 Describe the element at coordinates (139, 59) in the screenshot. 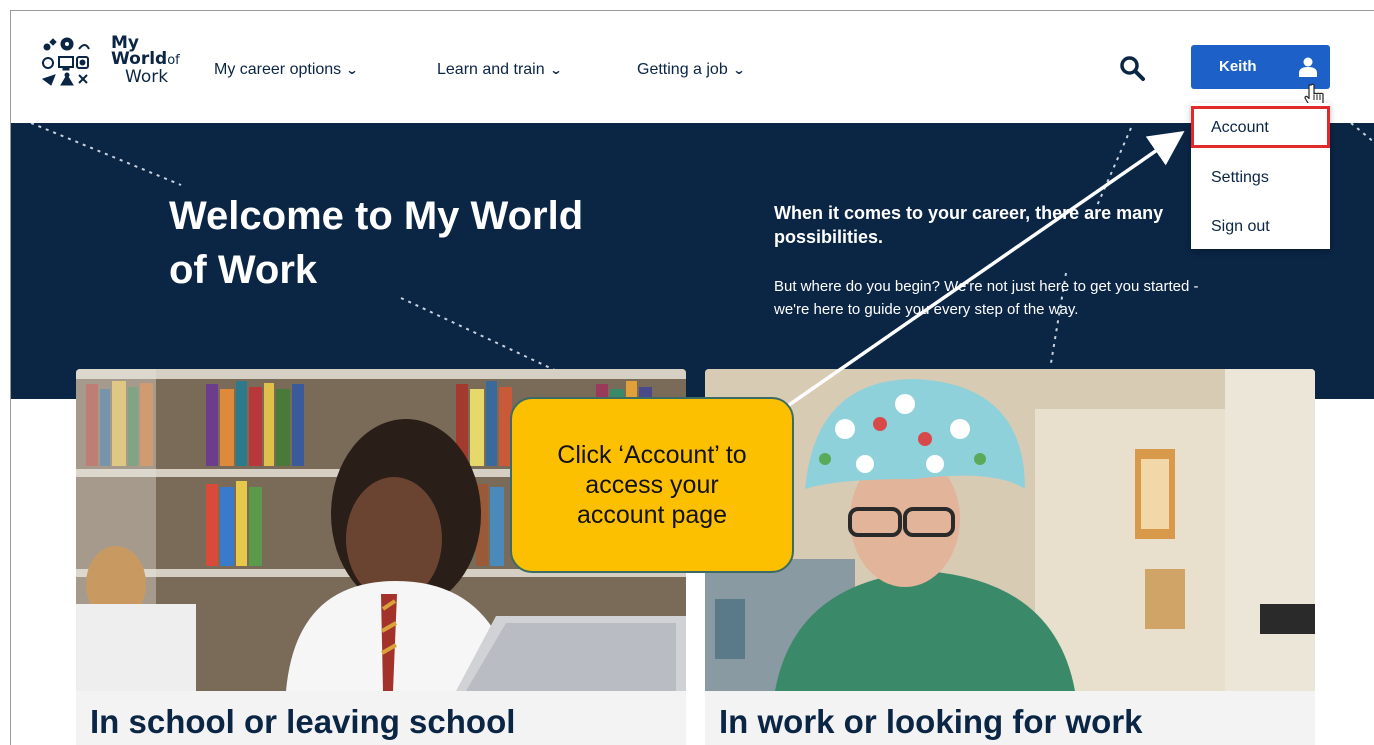

I see `logo-world: World` at that location.